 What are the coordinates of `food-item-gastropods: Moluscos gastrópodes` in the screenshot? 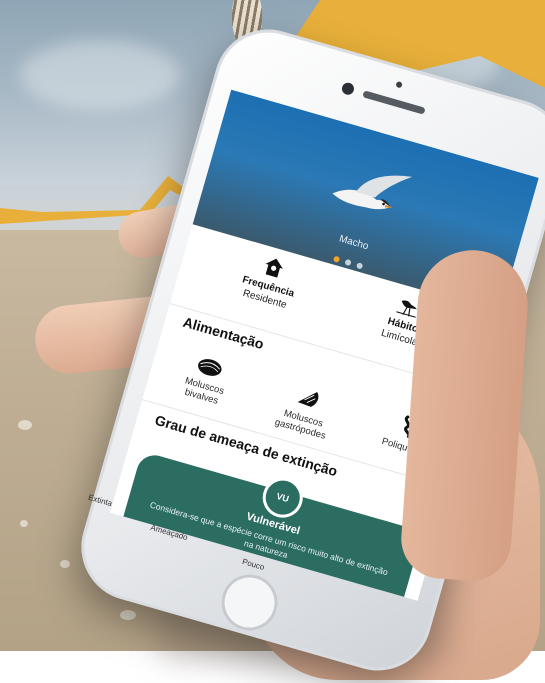 It's located at (305, 411).